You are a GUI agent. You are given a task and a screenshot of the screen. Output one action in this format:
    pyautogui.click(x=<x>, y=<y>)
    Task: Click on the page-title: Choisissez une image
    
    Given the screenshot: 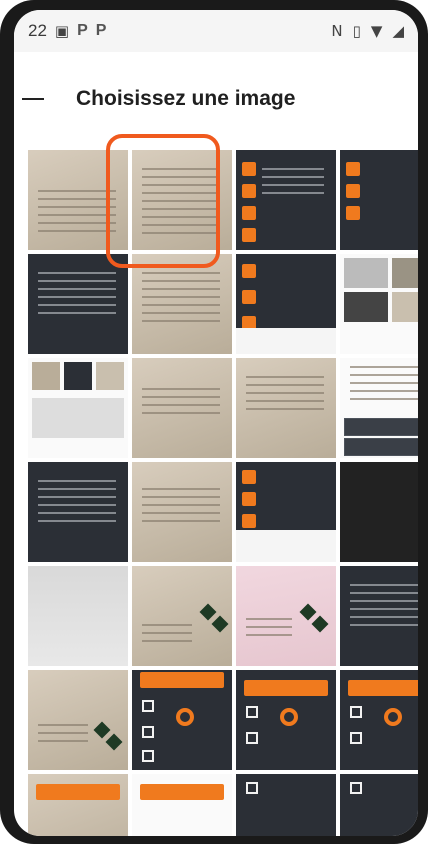 What is the action you would take?
    pyautogui.click(x=186, y=98)
    